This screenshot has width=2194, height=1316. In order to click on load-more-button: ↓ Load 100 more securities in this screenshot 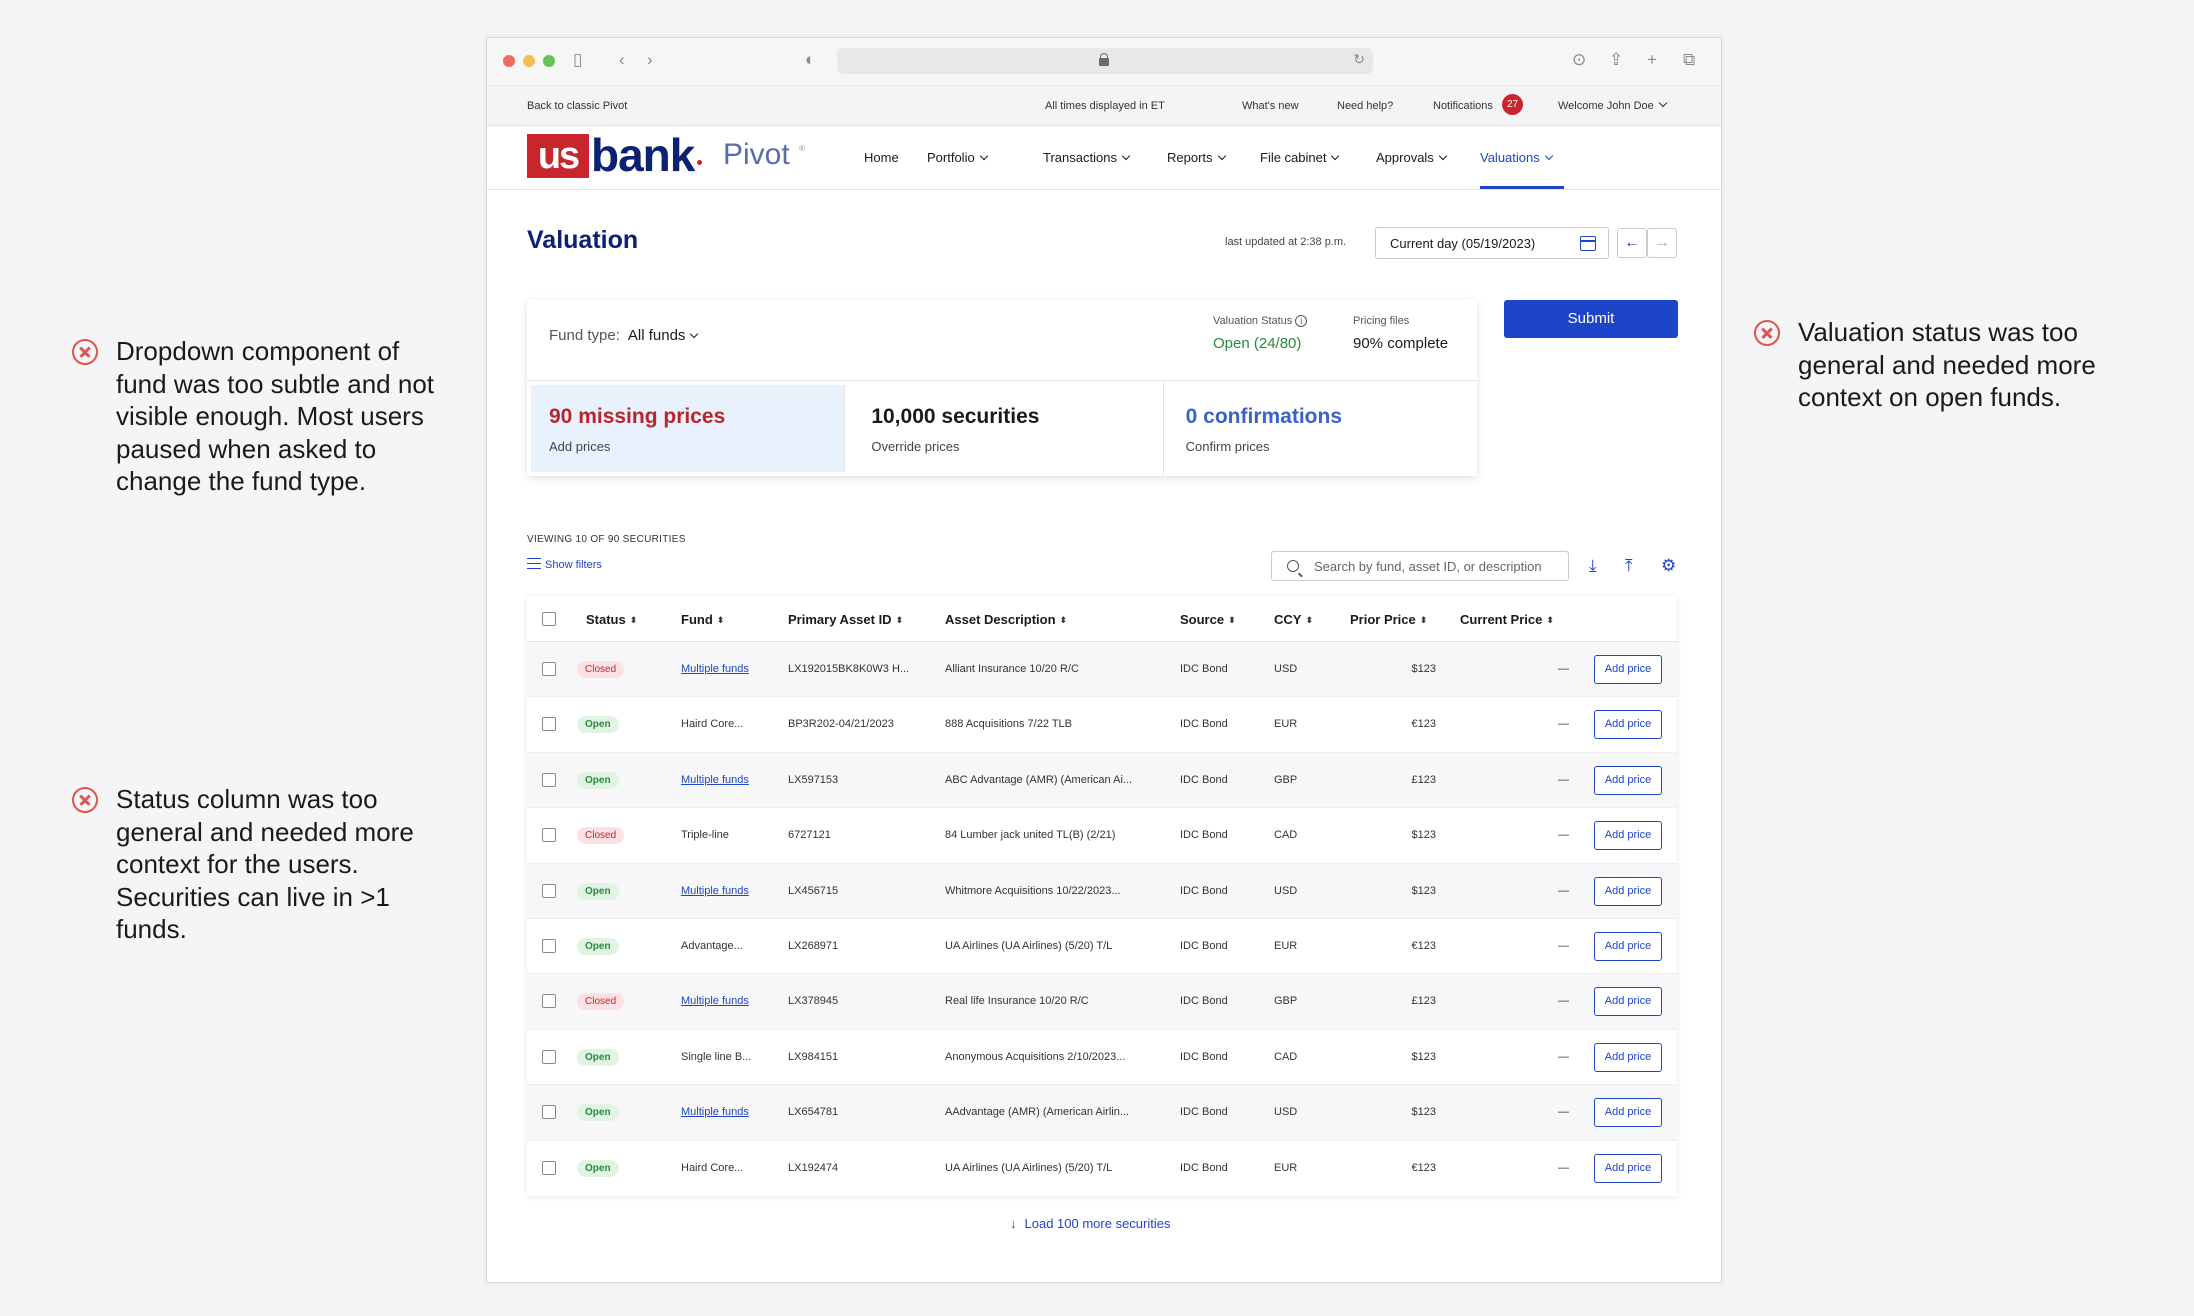, I will do `click(1090, 1223)`.